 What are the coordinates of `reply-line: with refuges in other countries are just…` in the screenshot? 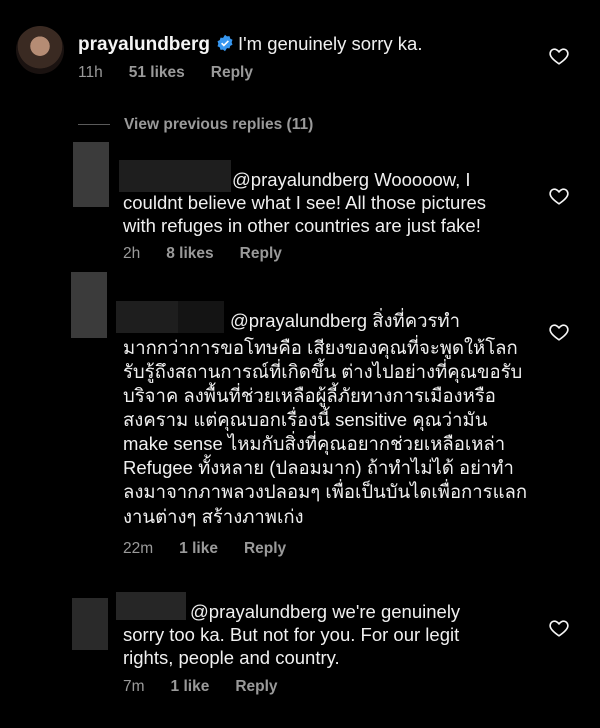 It's located at (302, 225).